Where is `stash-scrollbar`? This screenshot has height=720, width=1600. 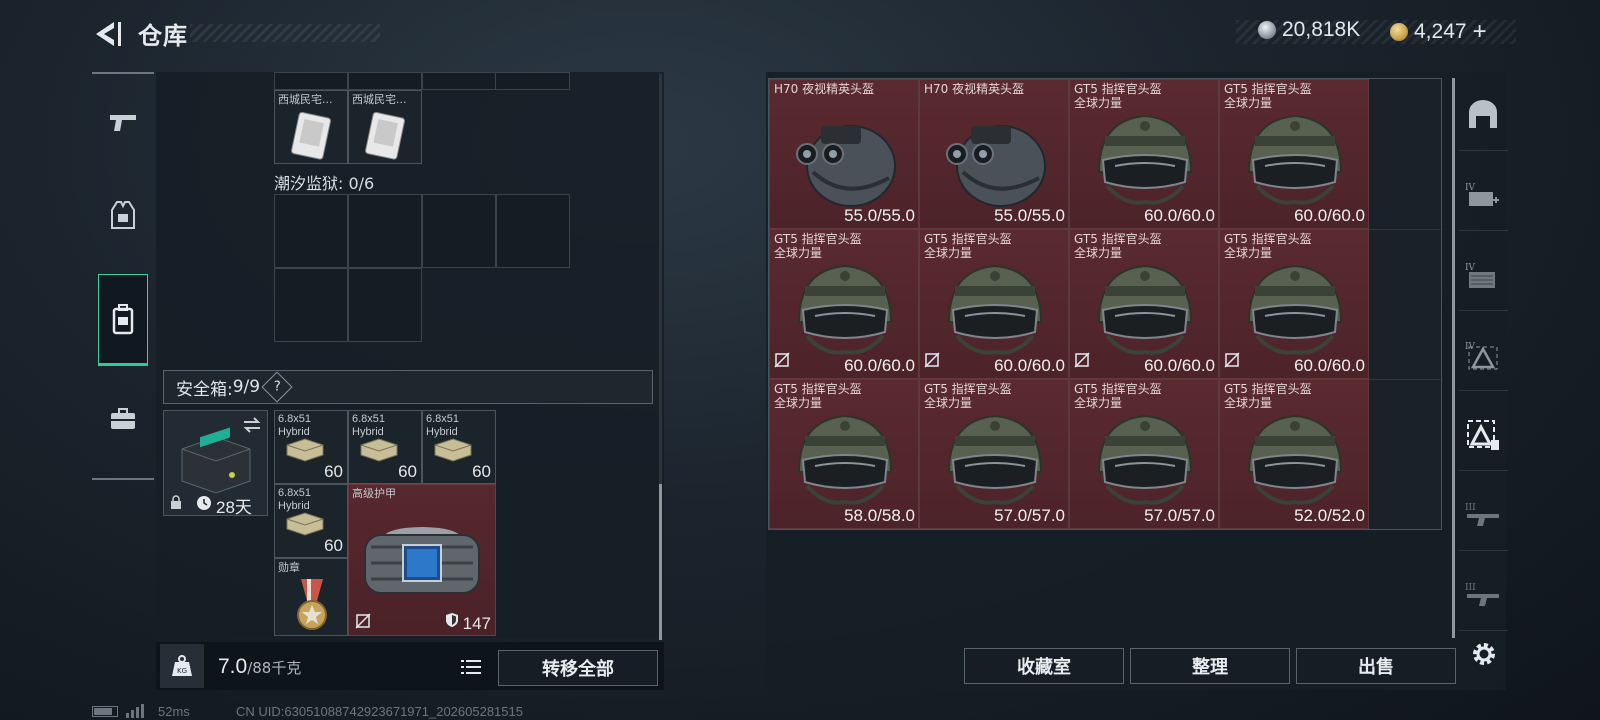 stash-scrollbar is located at coordinates (1453, 358).